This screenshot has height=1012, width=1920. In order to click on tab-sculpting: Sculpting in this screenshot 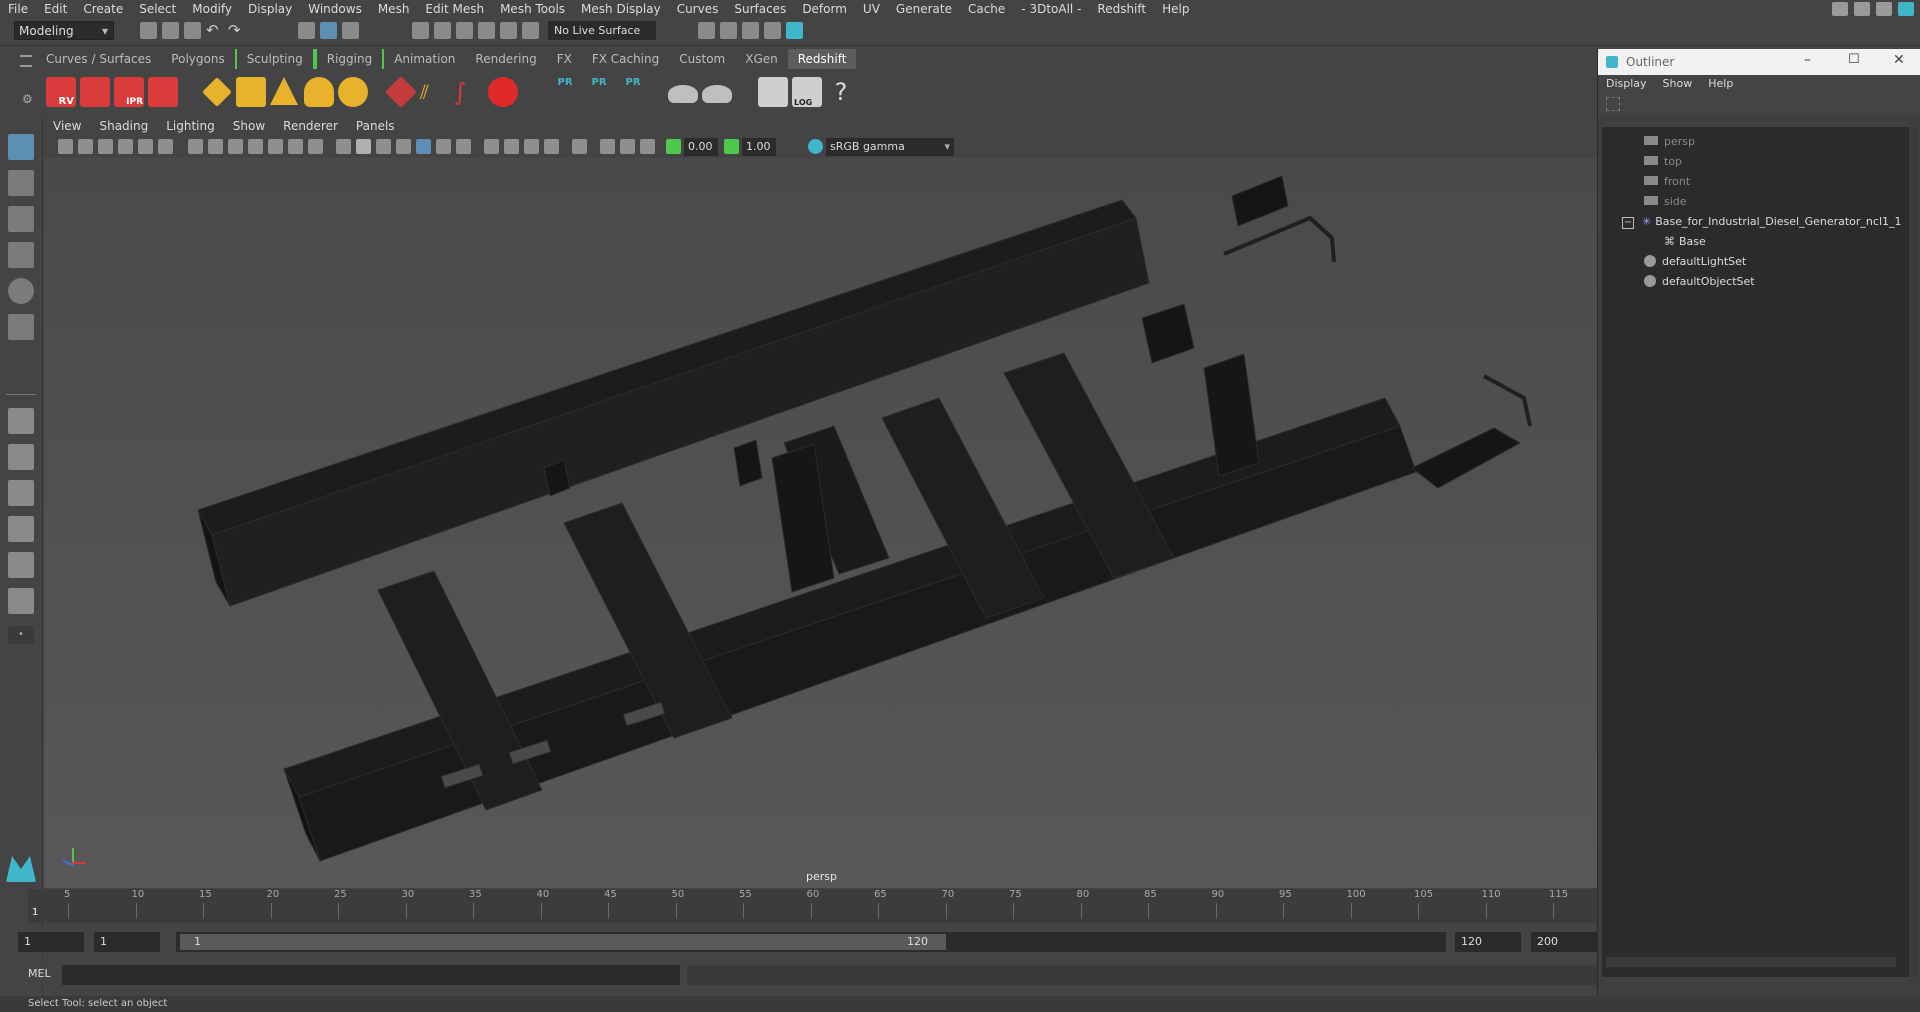, I will do `click(274, 59)`.